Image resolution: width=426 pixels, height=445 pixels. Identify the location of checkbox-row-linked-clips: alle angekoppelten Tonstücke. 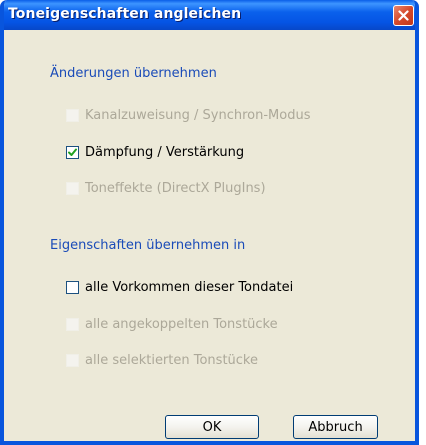
(172, 324).